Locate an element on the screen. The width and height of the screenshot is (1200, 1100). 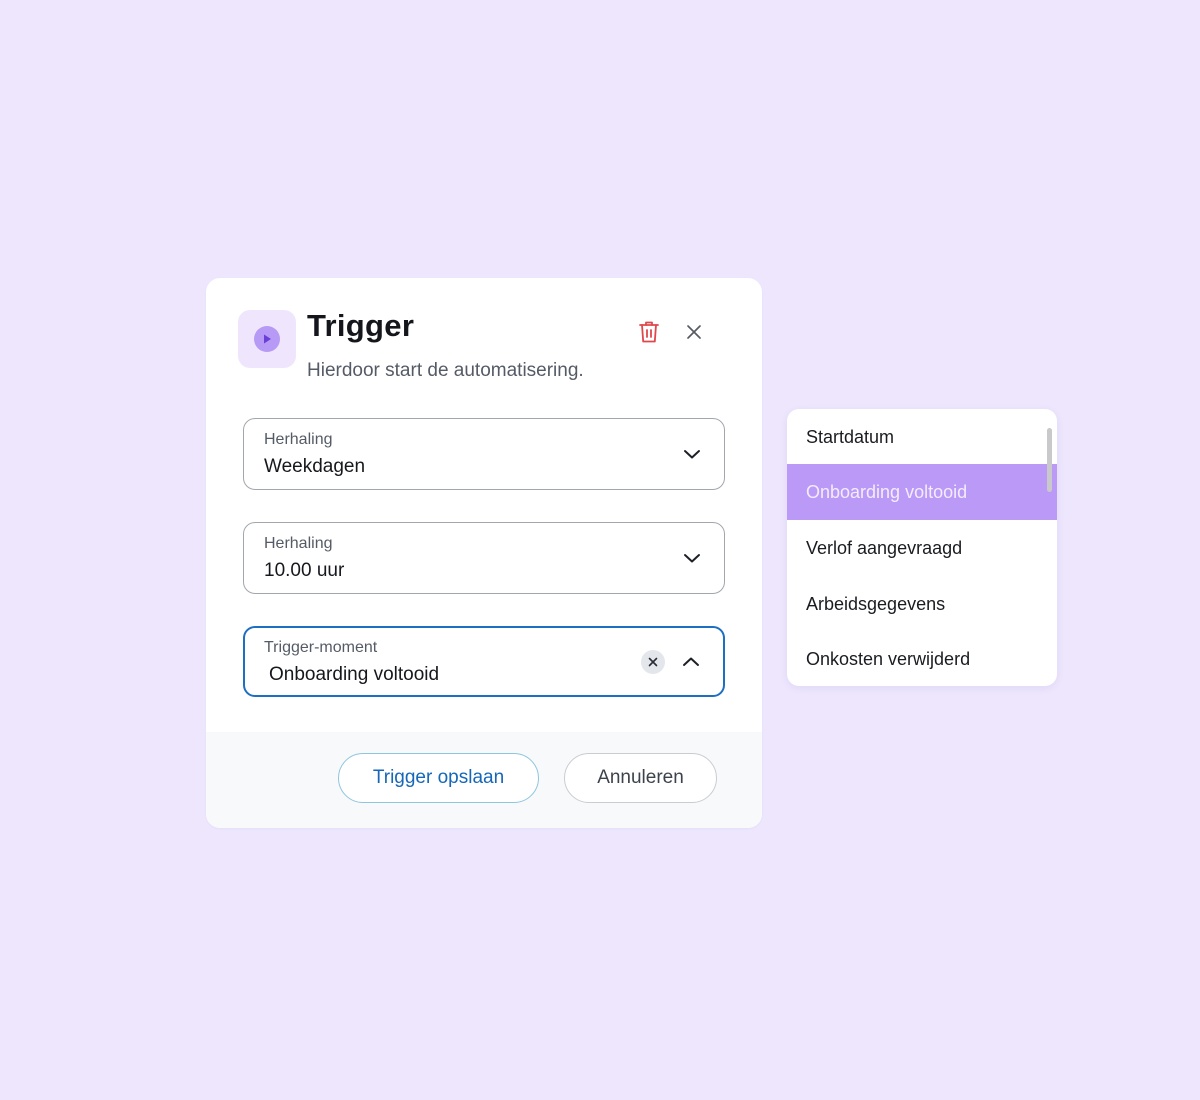
save-trigger-button: Trigger opslaan is located at coordinates (438, 778).